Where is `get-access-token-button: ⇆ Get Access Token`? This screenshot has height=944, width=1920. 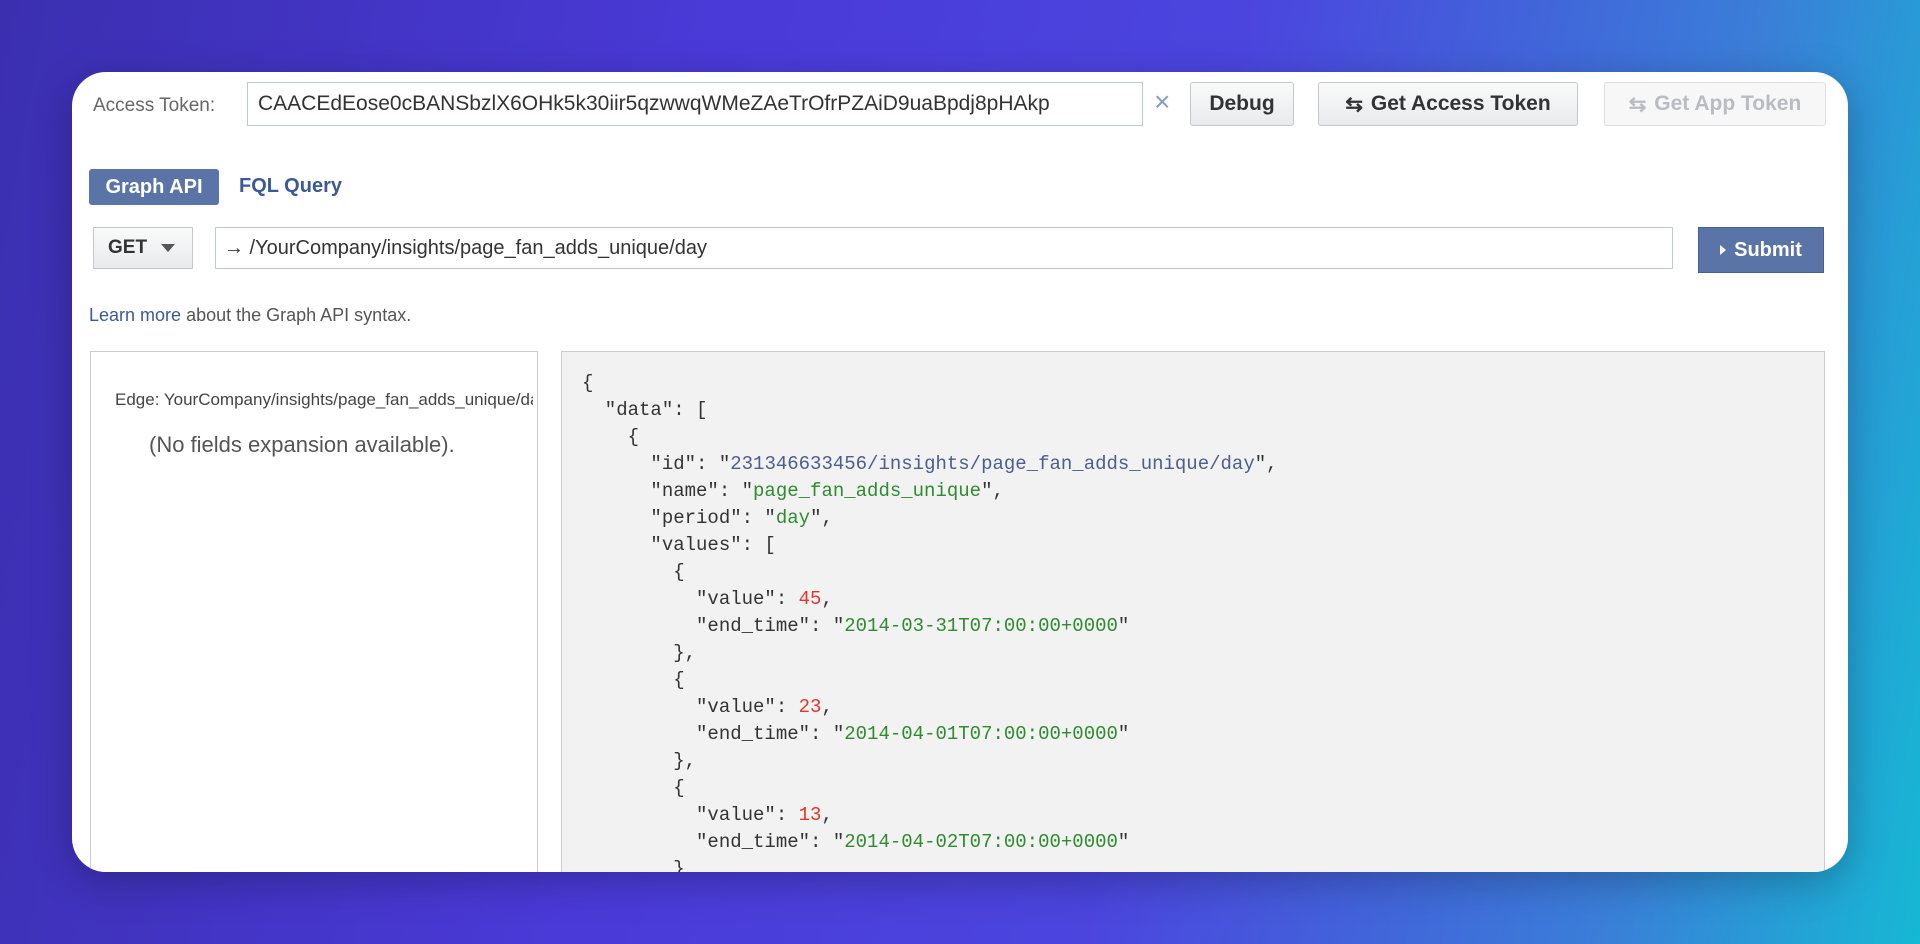
get-access-token-button: ⇆ Get Access Token is located at coordinates (1448, 104).